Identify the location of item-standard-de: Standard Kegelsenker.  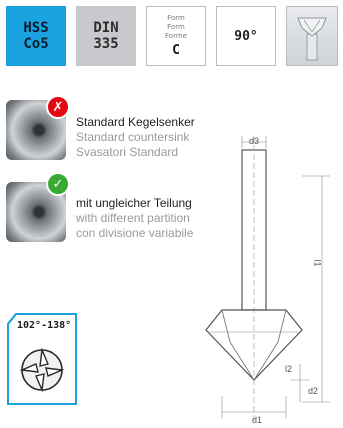
(135, 122).